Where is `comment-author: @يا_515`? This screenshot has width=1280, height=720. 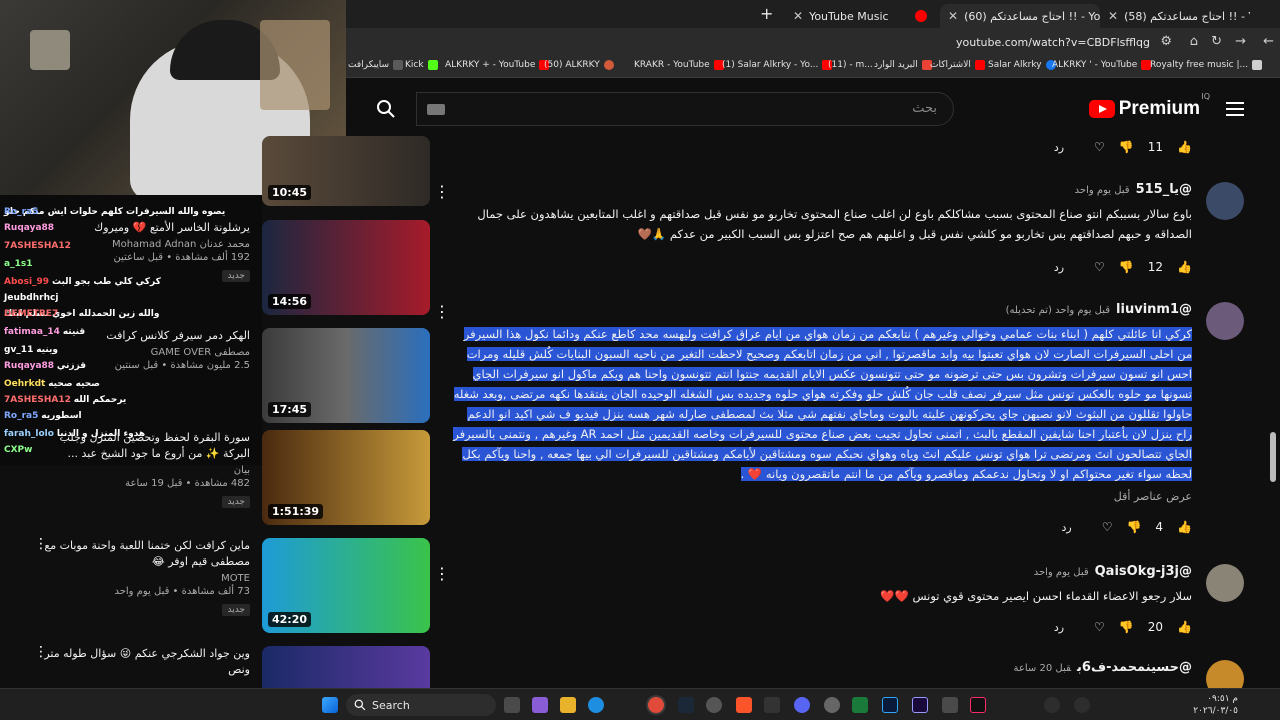
comment-author: @يا_515 is located at coordinates (1164, 189).